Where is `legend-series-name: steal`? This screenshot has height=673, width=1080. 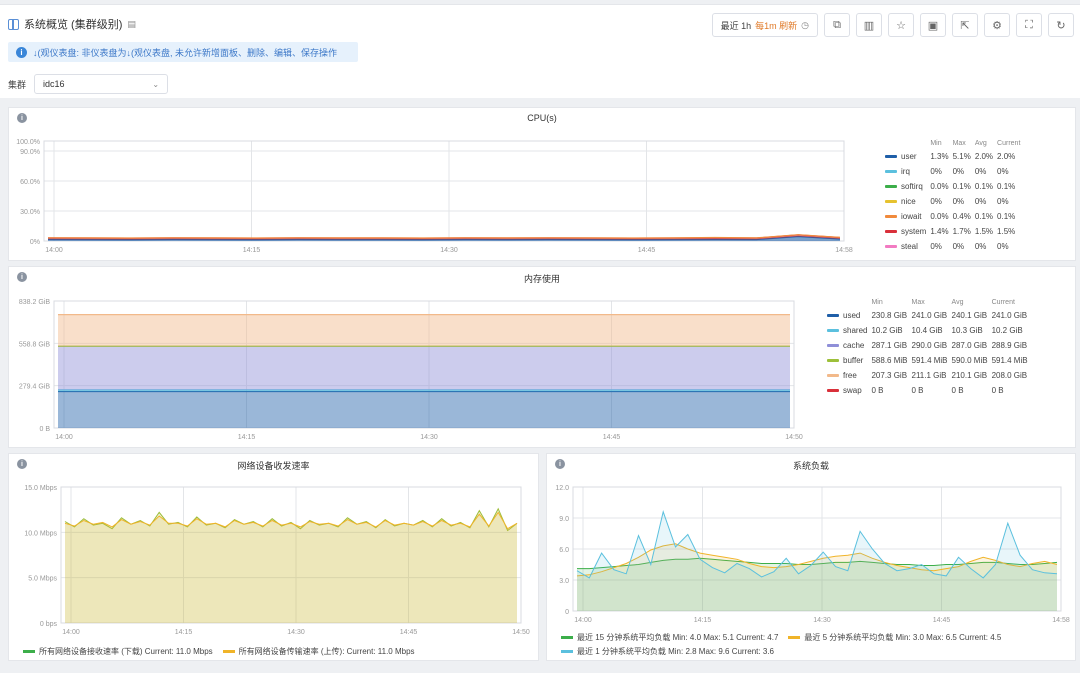 legend-series-name: steal is located at coordinates (907, 247).